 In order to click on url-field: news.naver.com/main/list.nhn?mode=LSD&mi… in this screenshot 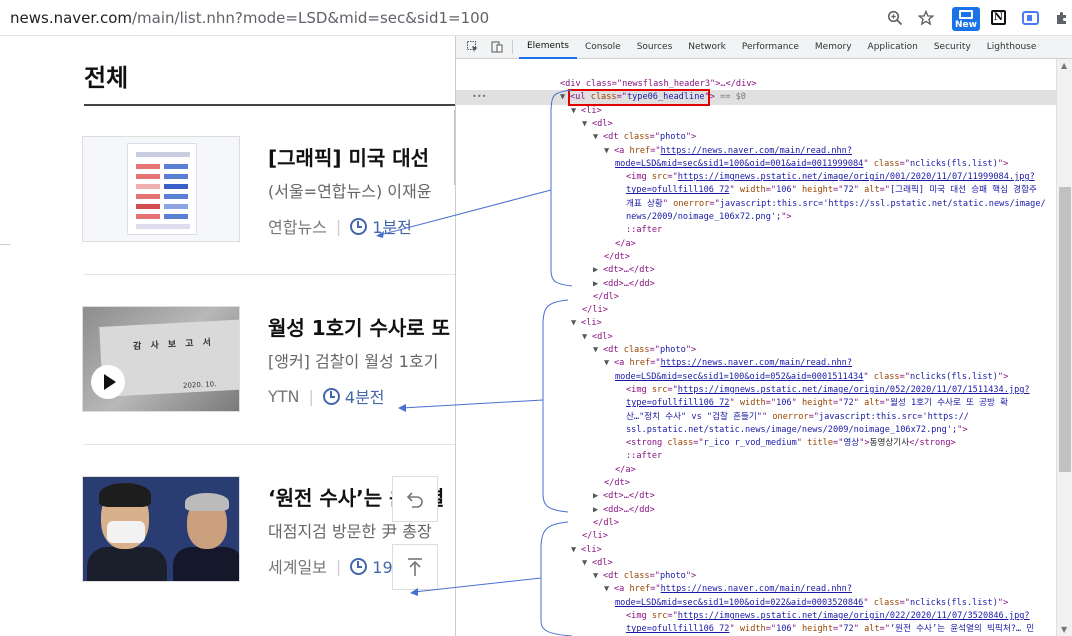, I will do `click(249, 18)`.